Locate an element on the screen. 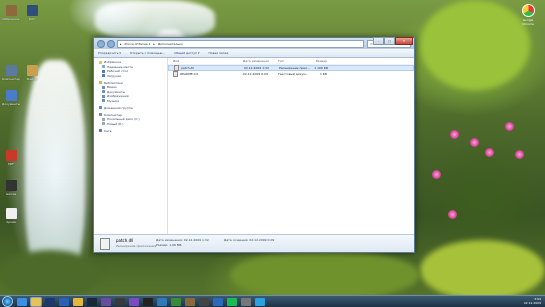 The image size is (545, 307). nav-item: Недавние места is located at coordinates (133, 67).